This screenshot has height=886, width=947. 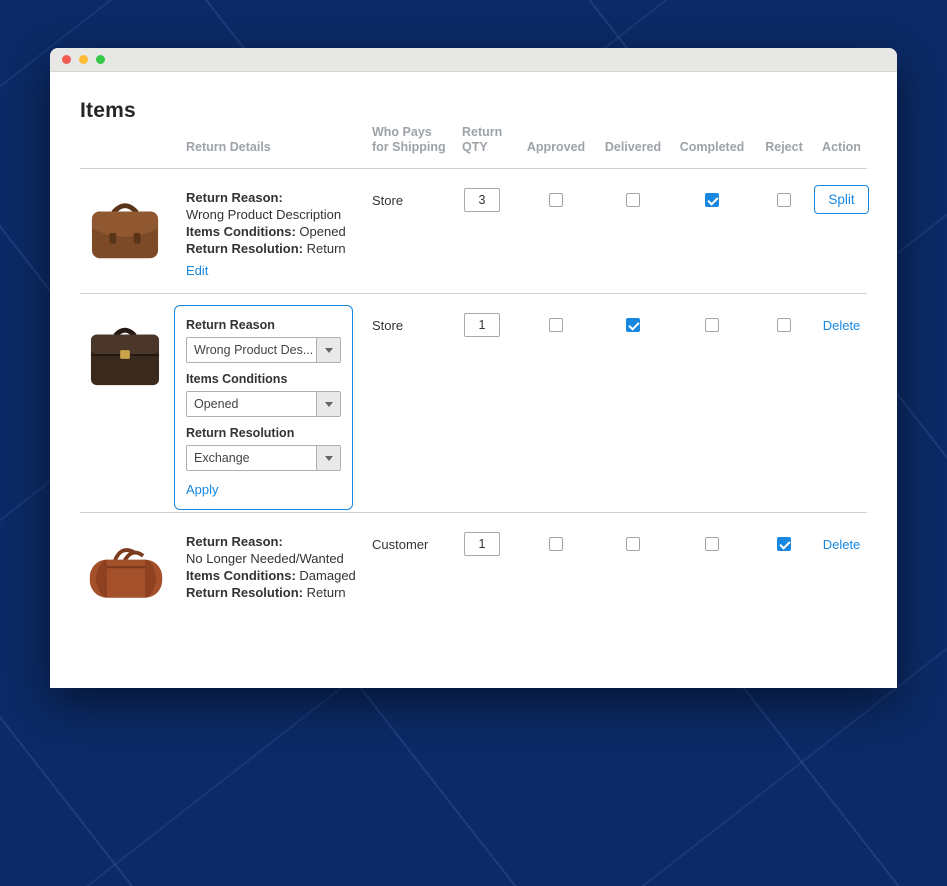 I want to click on return-reason-value: Wrong Product Description, so click(x=264, y=214).